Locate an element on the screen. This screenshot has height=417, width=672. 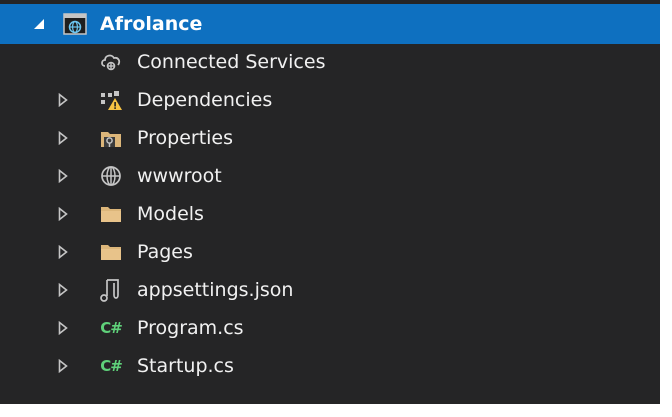
tree-item-models: Models is located at coordinates (330, 214).